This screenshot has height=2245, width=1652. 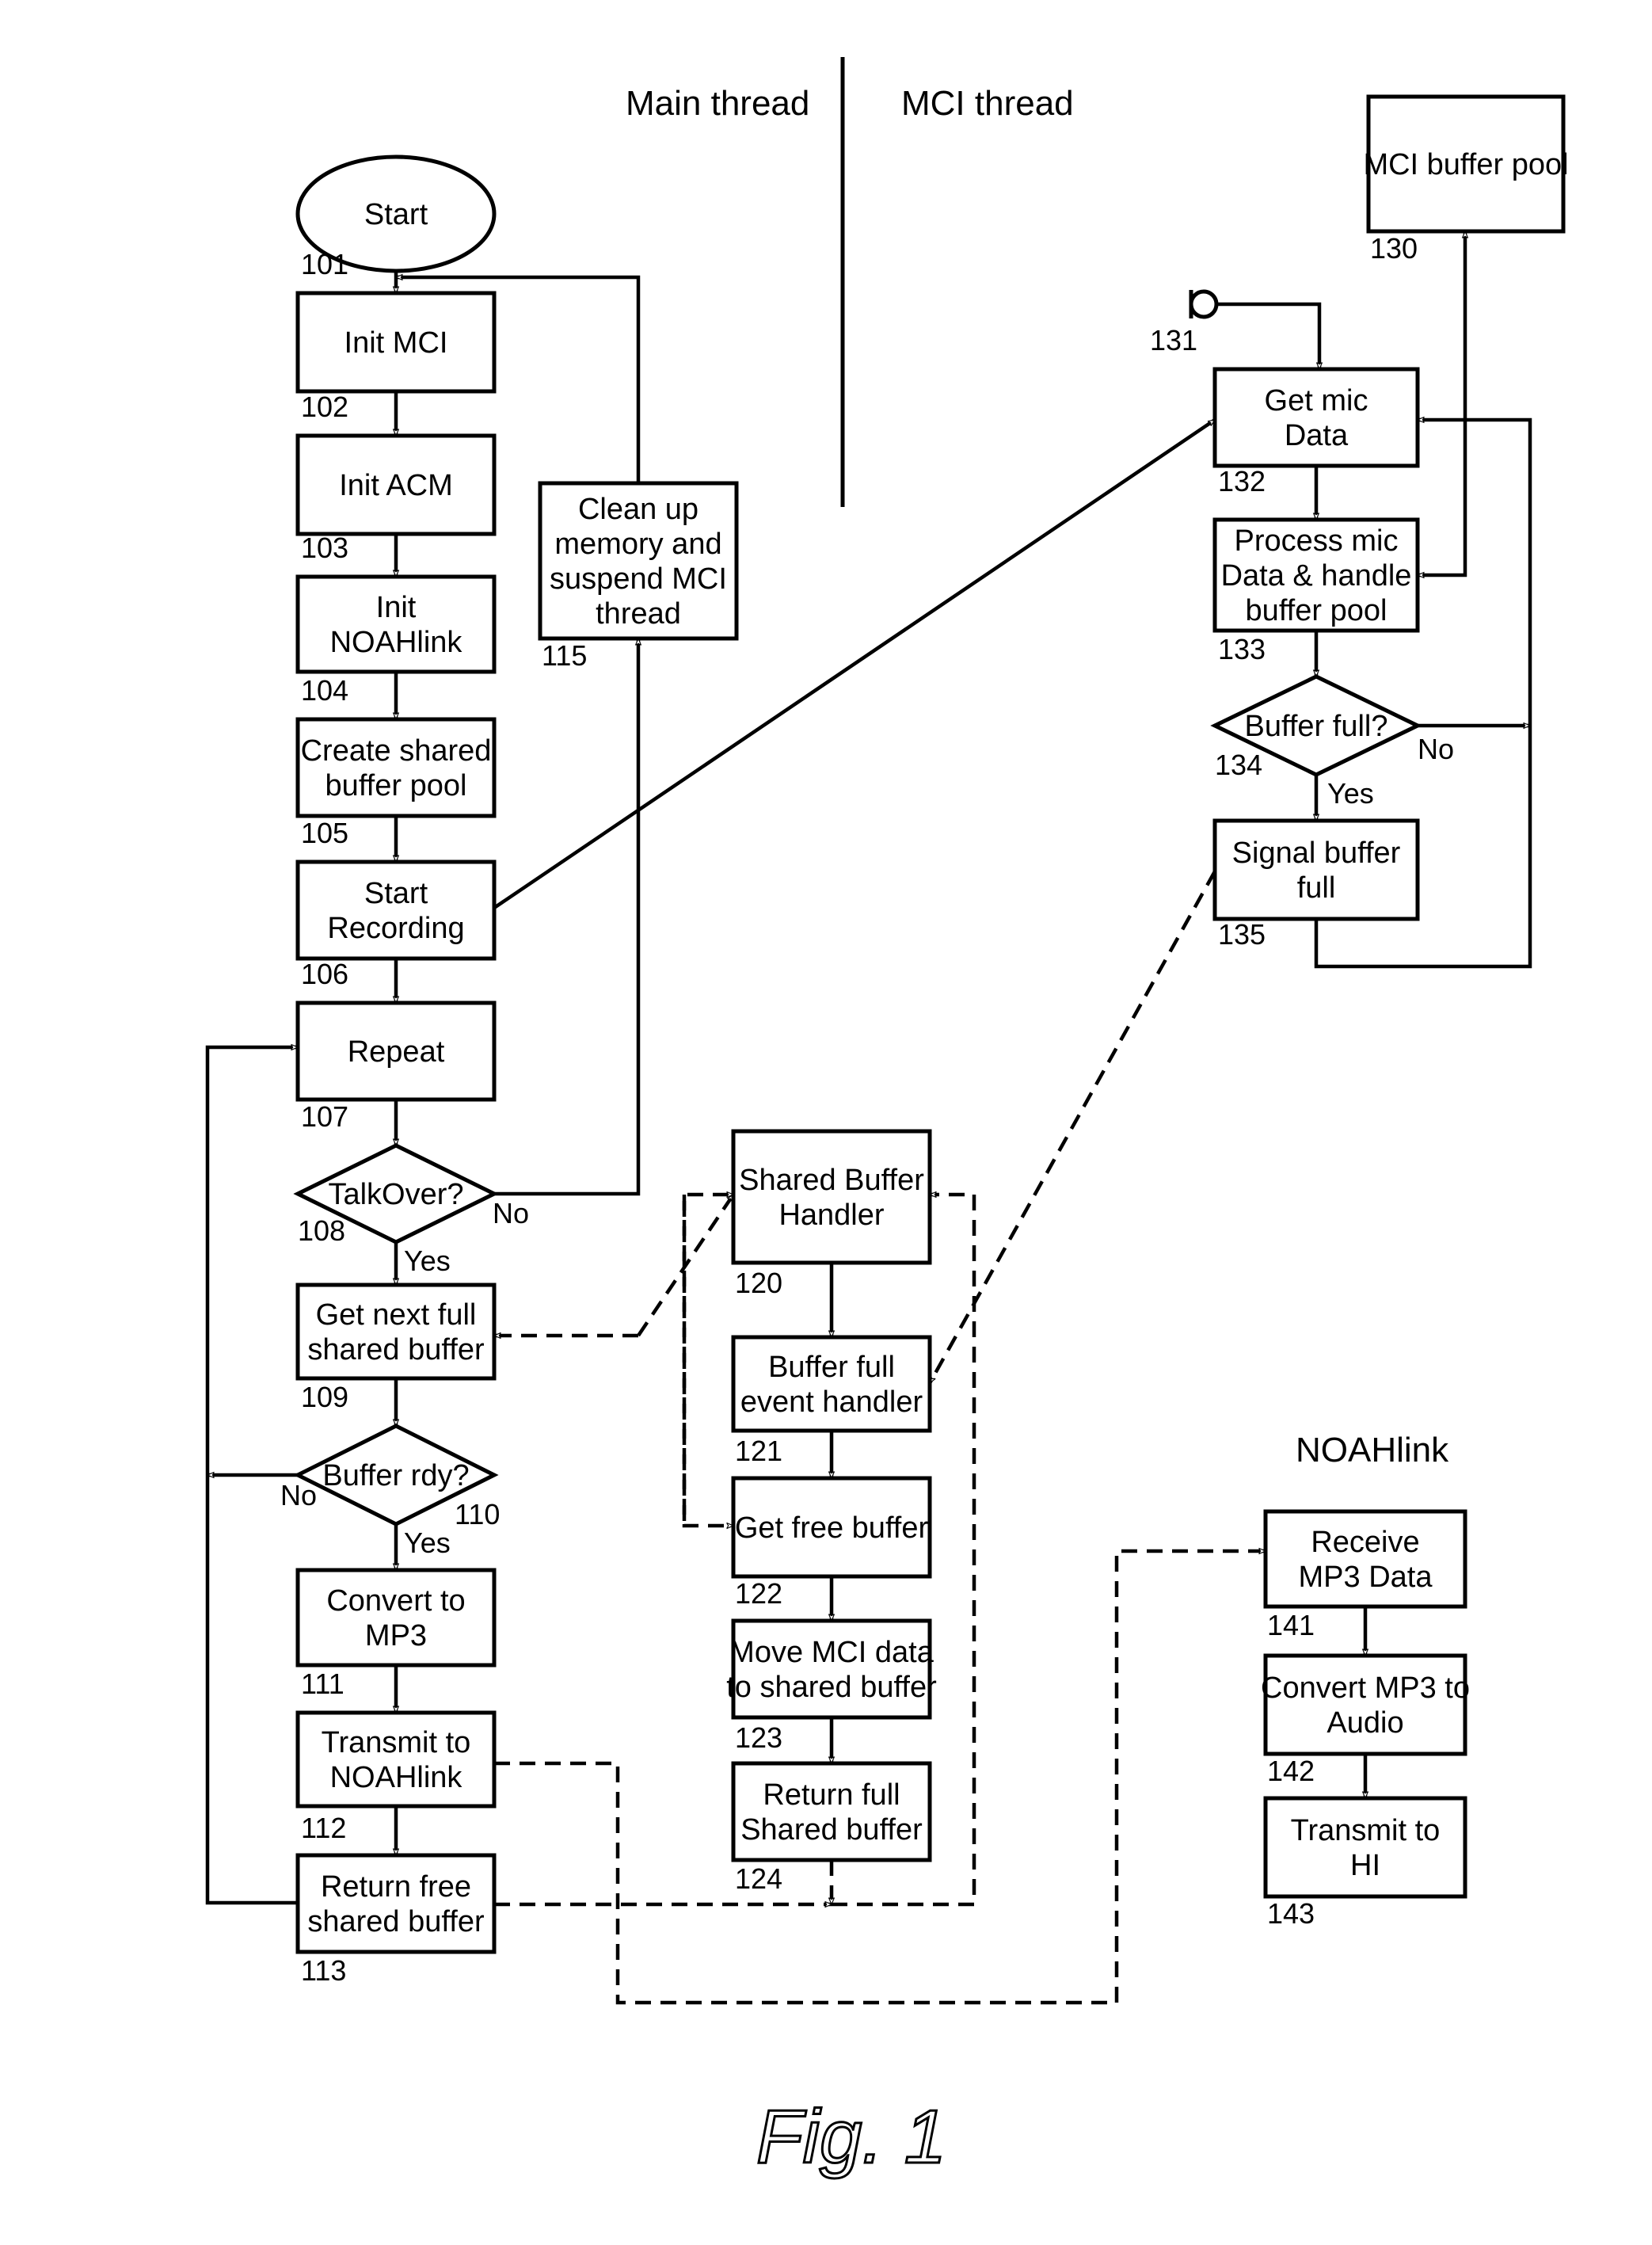 What do you see at coordinates (323, 1828) in the screenshot?
I see `reference-number: 112` at bounding box center [323, 1828].